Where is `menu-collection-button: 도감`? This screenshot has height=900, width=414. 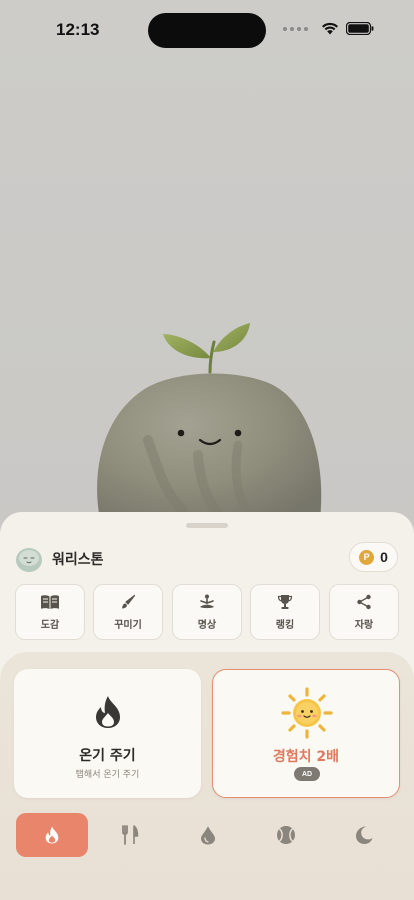
menu-collection-button: 도감 is located at coordinates (50, 612).